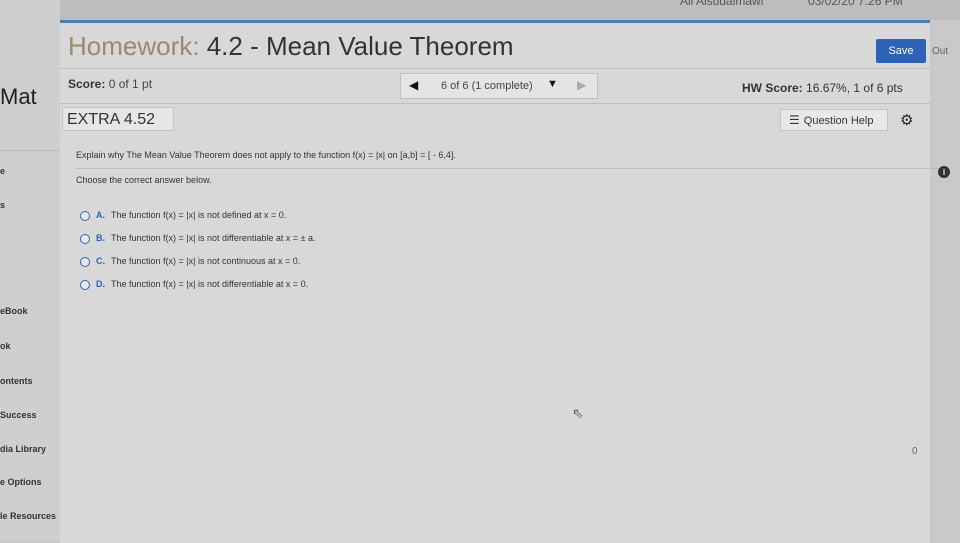  What do you see at coordinates (794, 120) in the screenshot?
I see `list-icon: ☰` at bounding box center [794, 120].